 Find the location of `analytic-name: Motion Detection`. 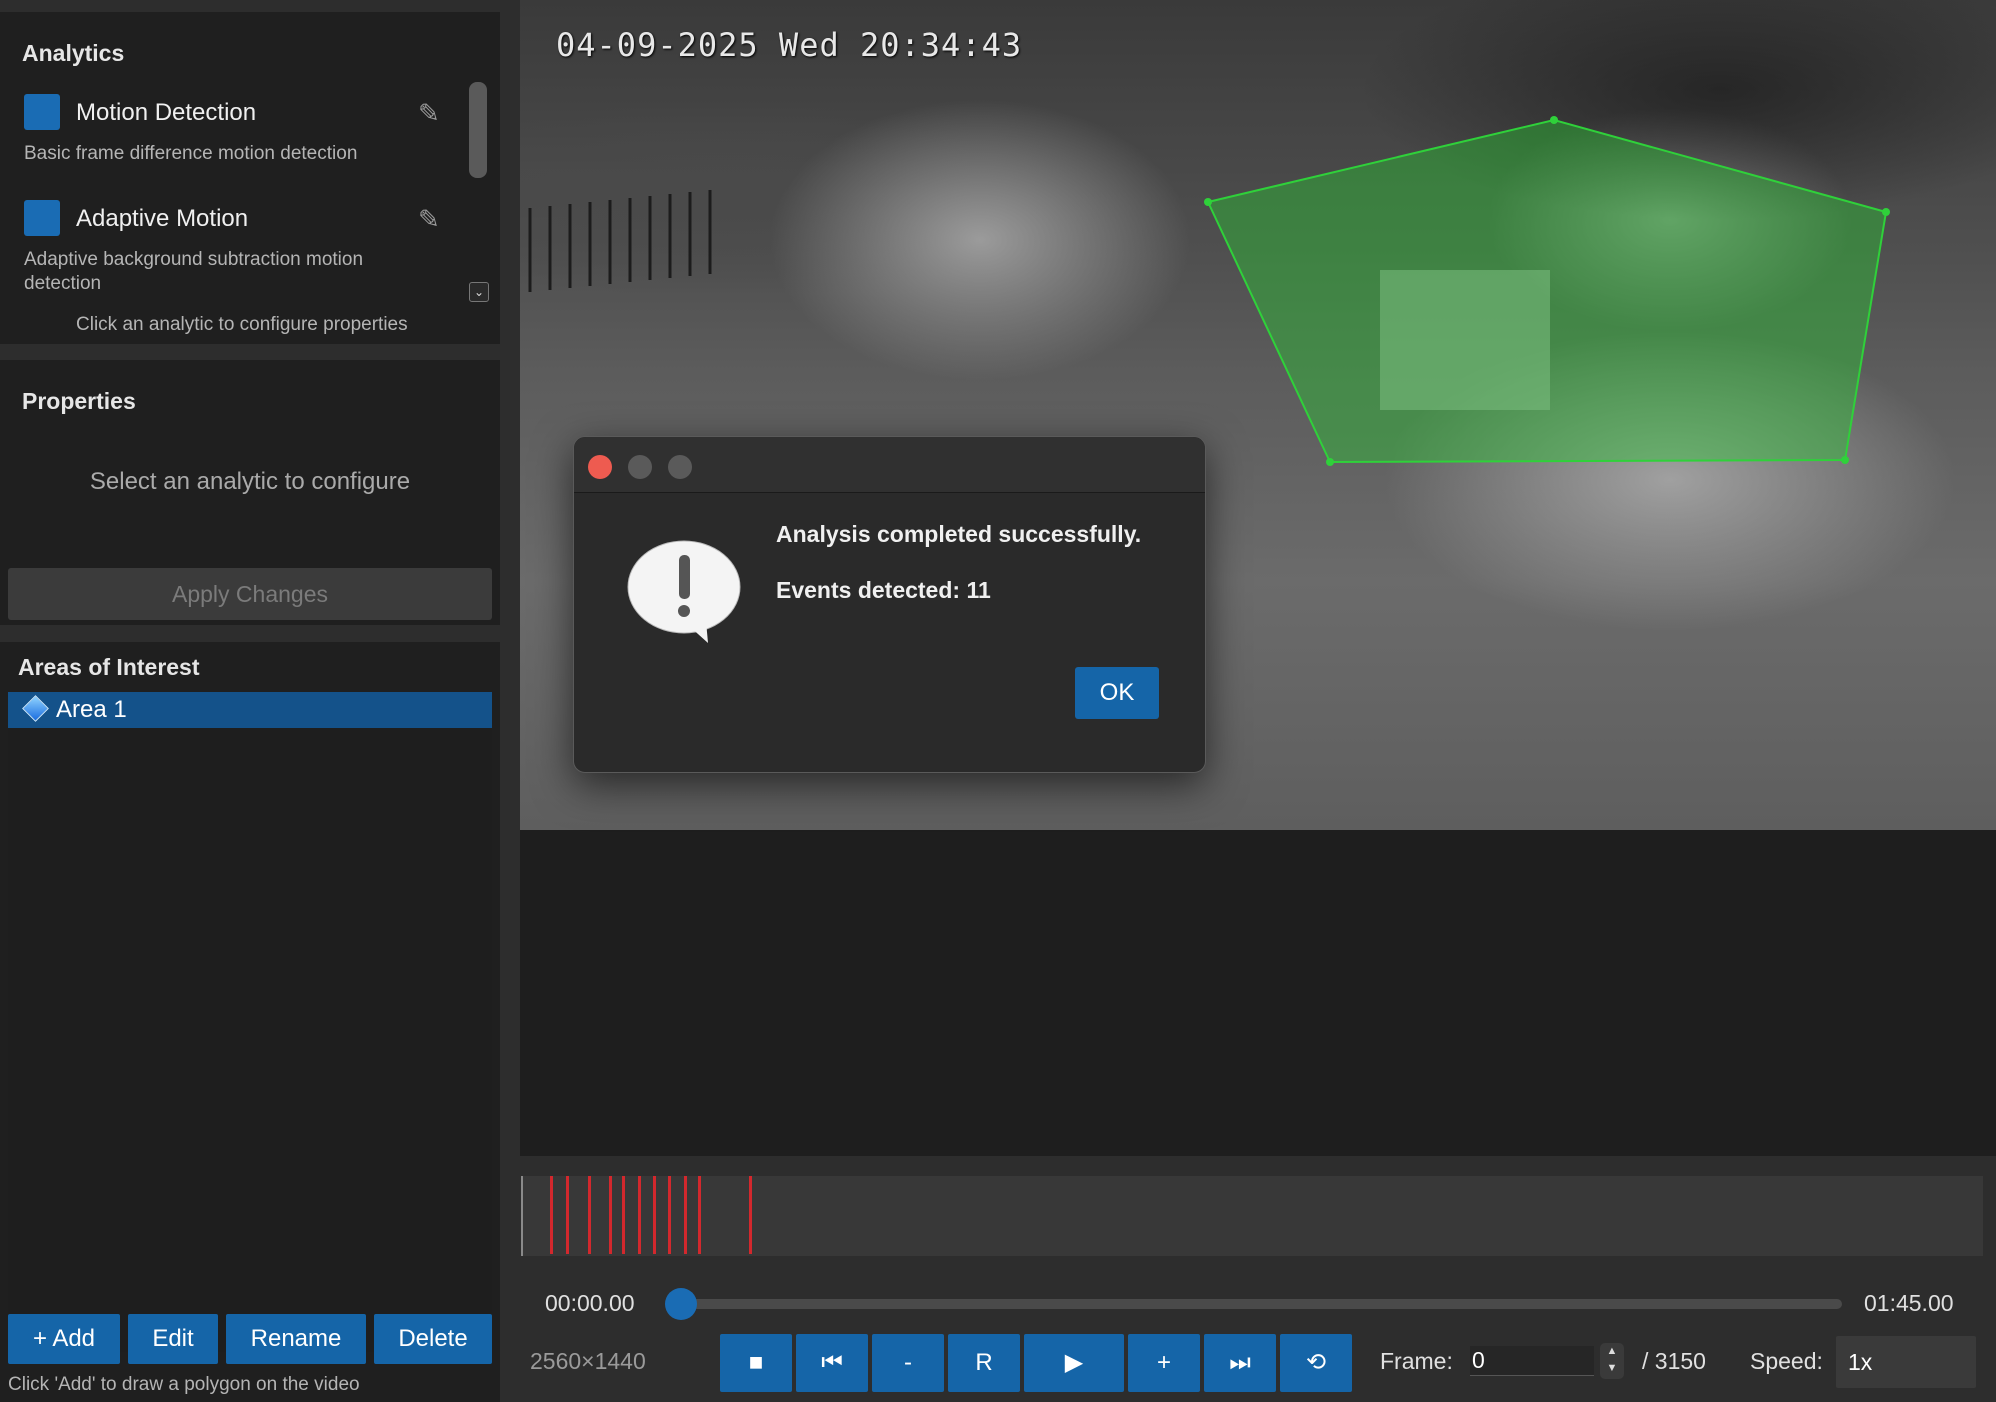

analytic-name: Motion Detection is located at coordinates (166, 112).